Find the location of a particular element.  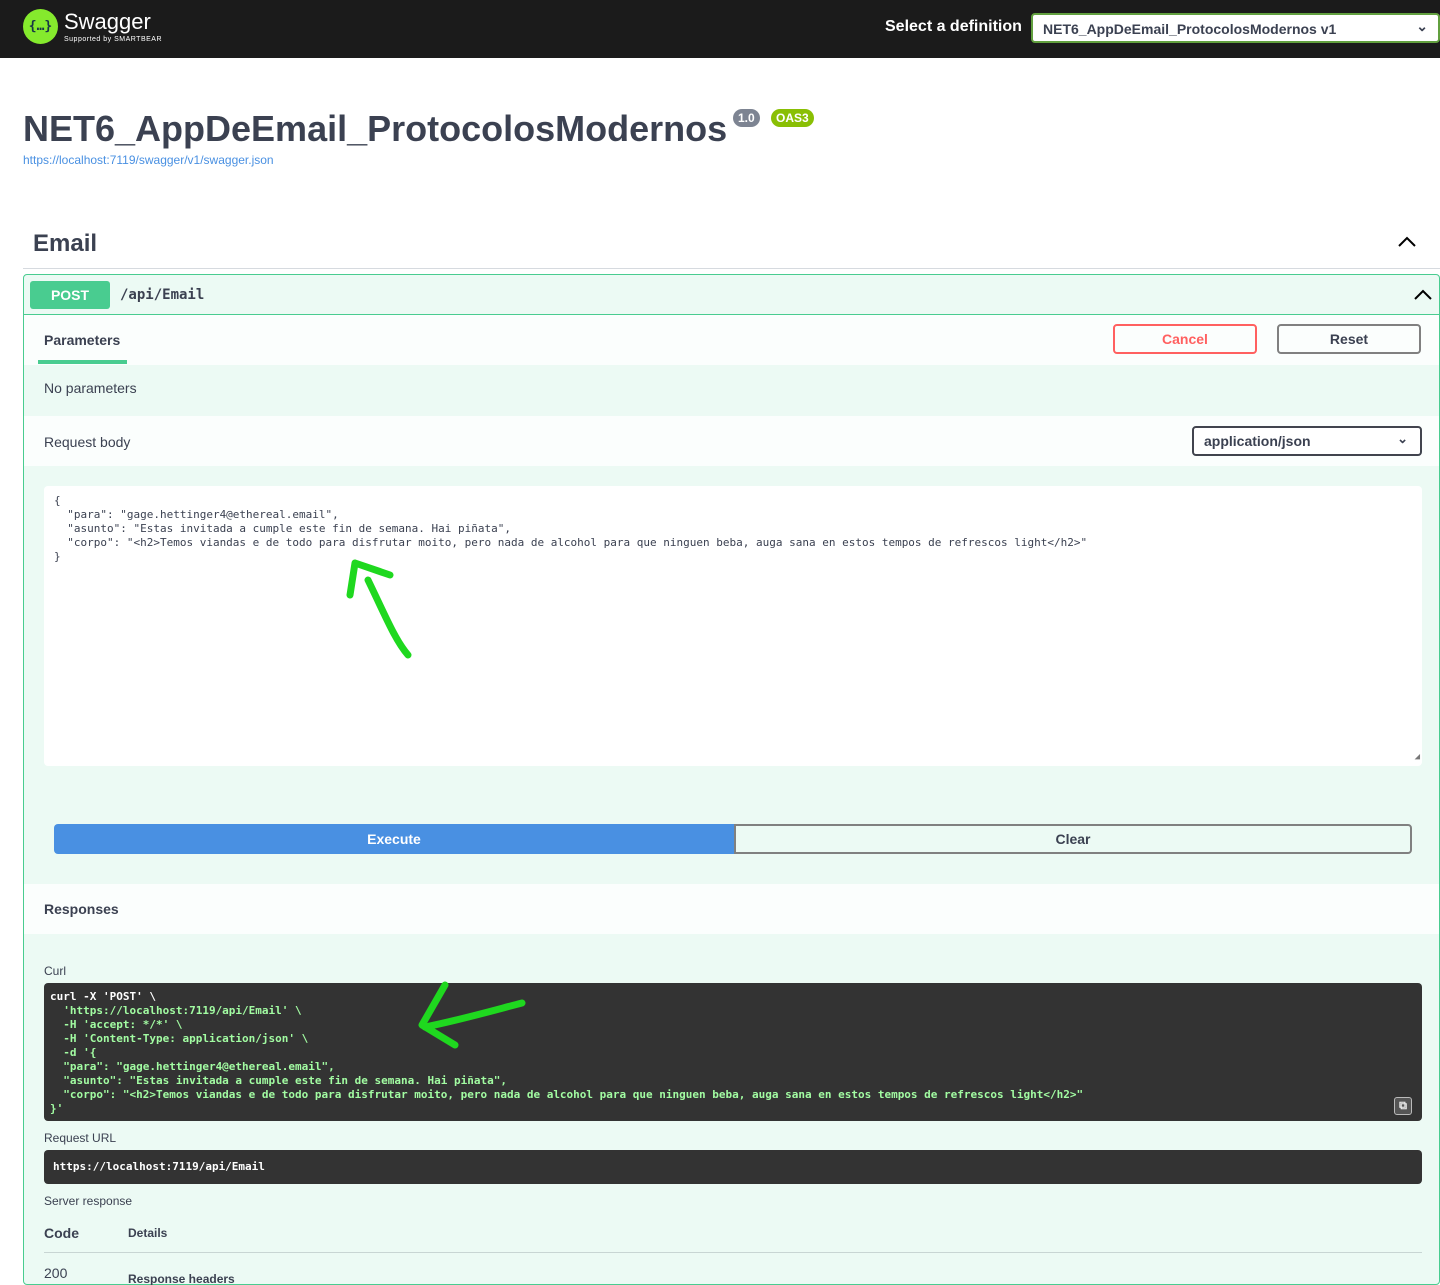

reset-button: Reset is located at coordinates (1349, 339).